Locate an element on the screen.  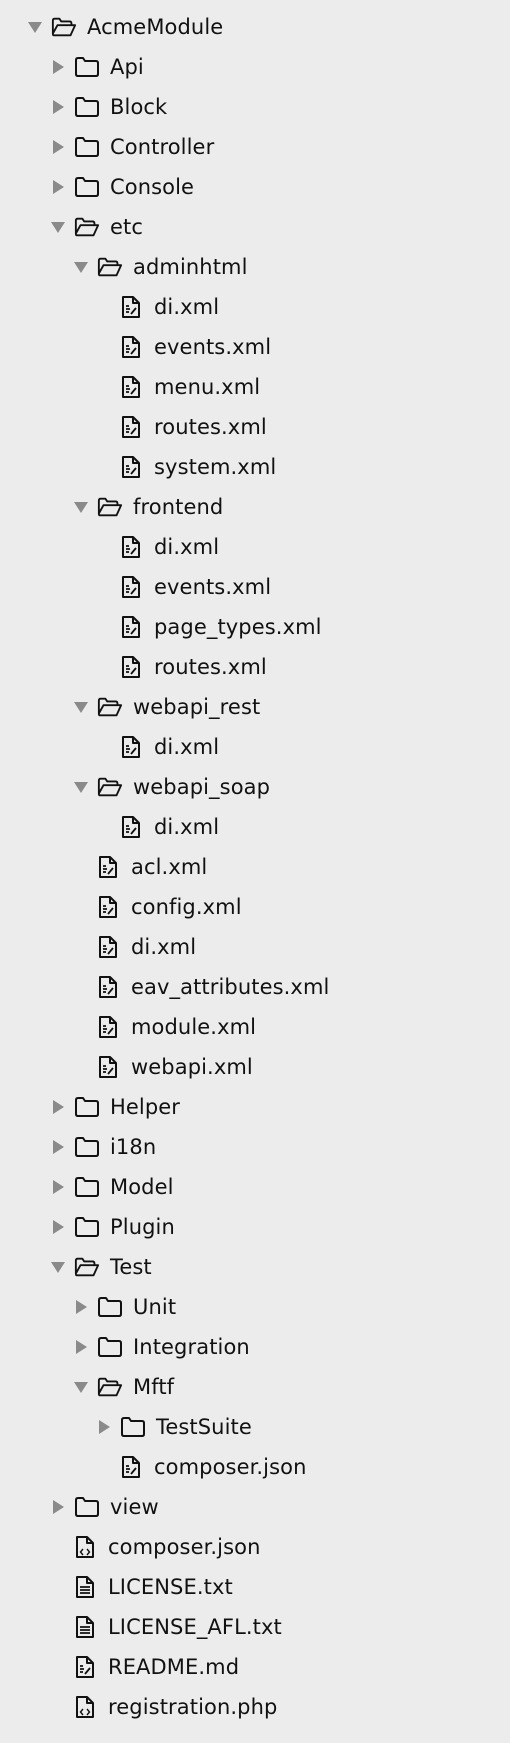
file-row-acl-xml: acl.xml is located at coordinates (255, 867).